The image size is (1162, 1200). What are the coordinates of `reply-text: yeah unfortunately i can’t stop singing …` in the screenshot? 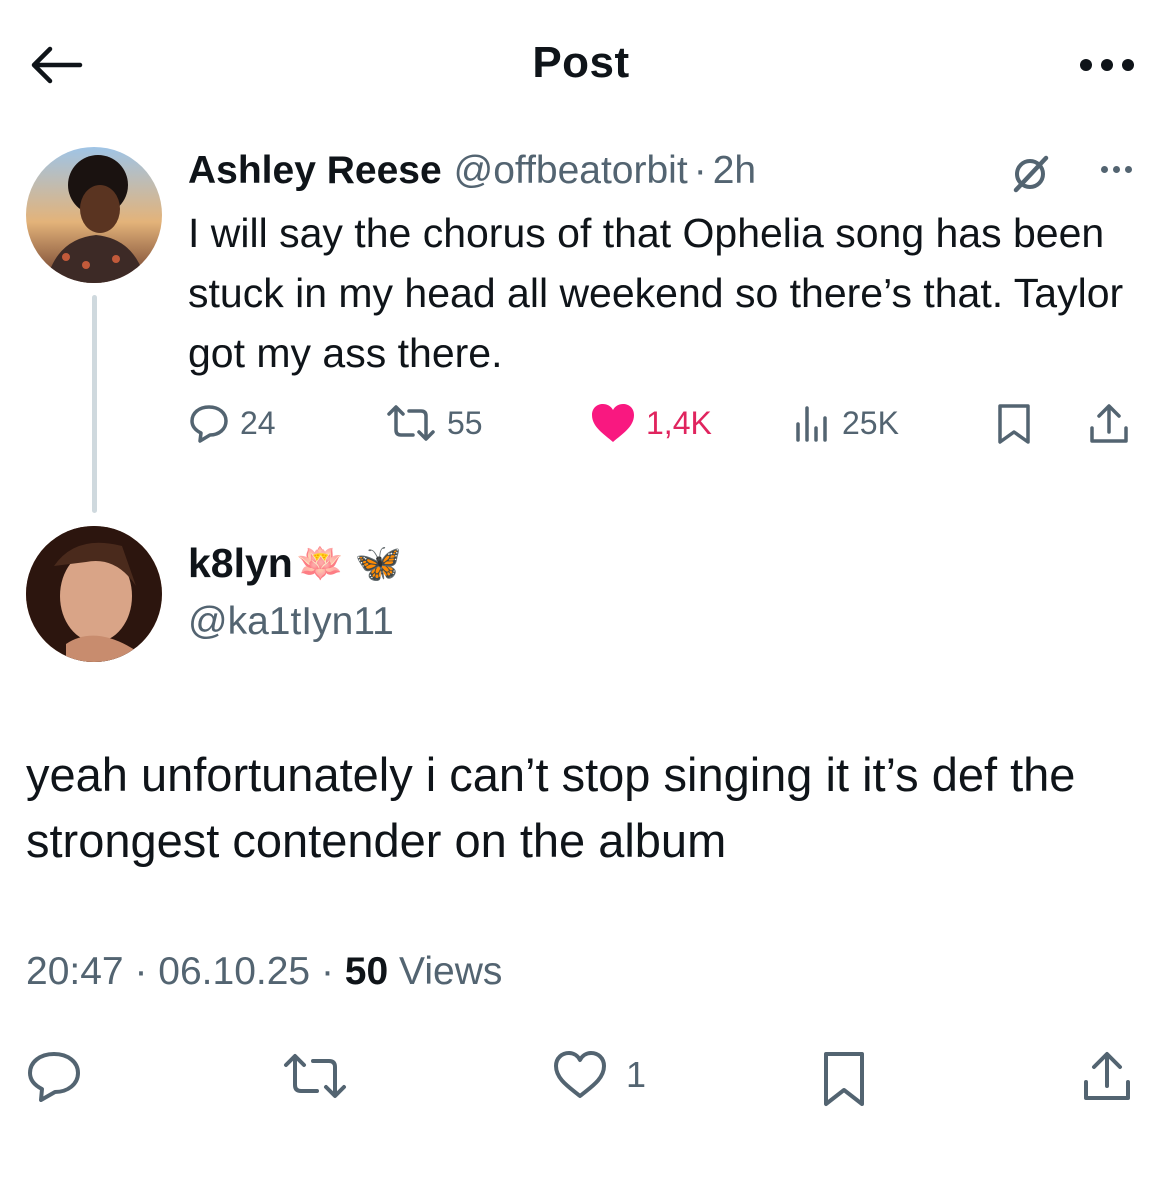 It's located at (551, 807).